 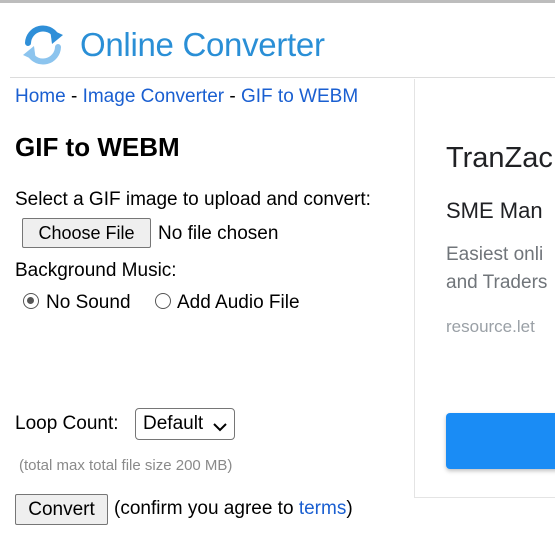 What do you see at coordinates (238, 303) in the screenshot?
I see `add-audio-file-label: Add Audio File` at bounding box center [238, 303].